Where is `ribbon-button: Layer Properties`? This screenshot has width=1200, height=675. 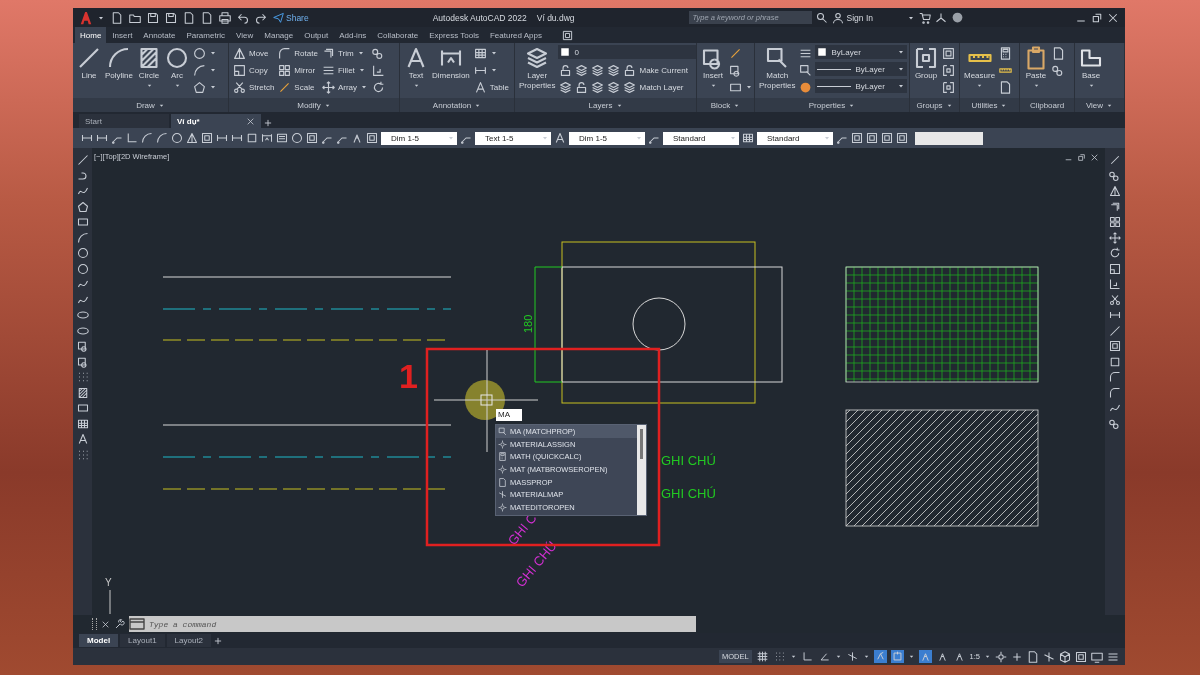 ribbon-button: Layer Properties is located at coordinates (537, 68).